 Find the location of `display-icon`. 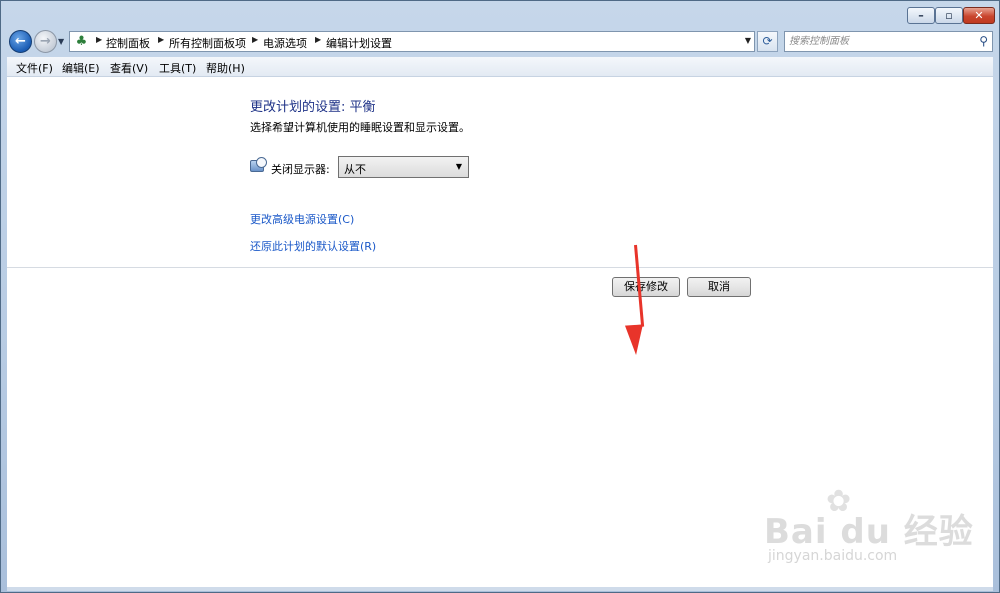

display-icon is located at coordinates (258, 164).